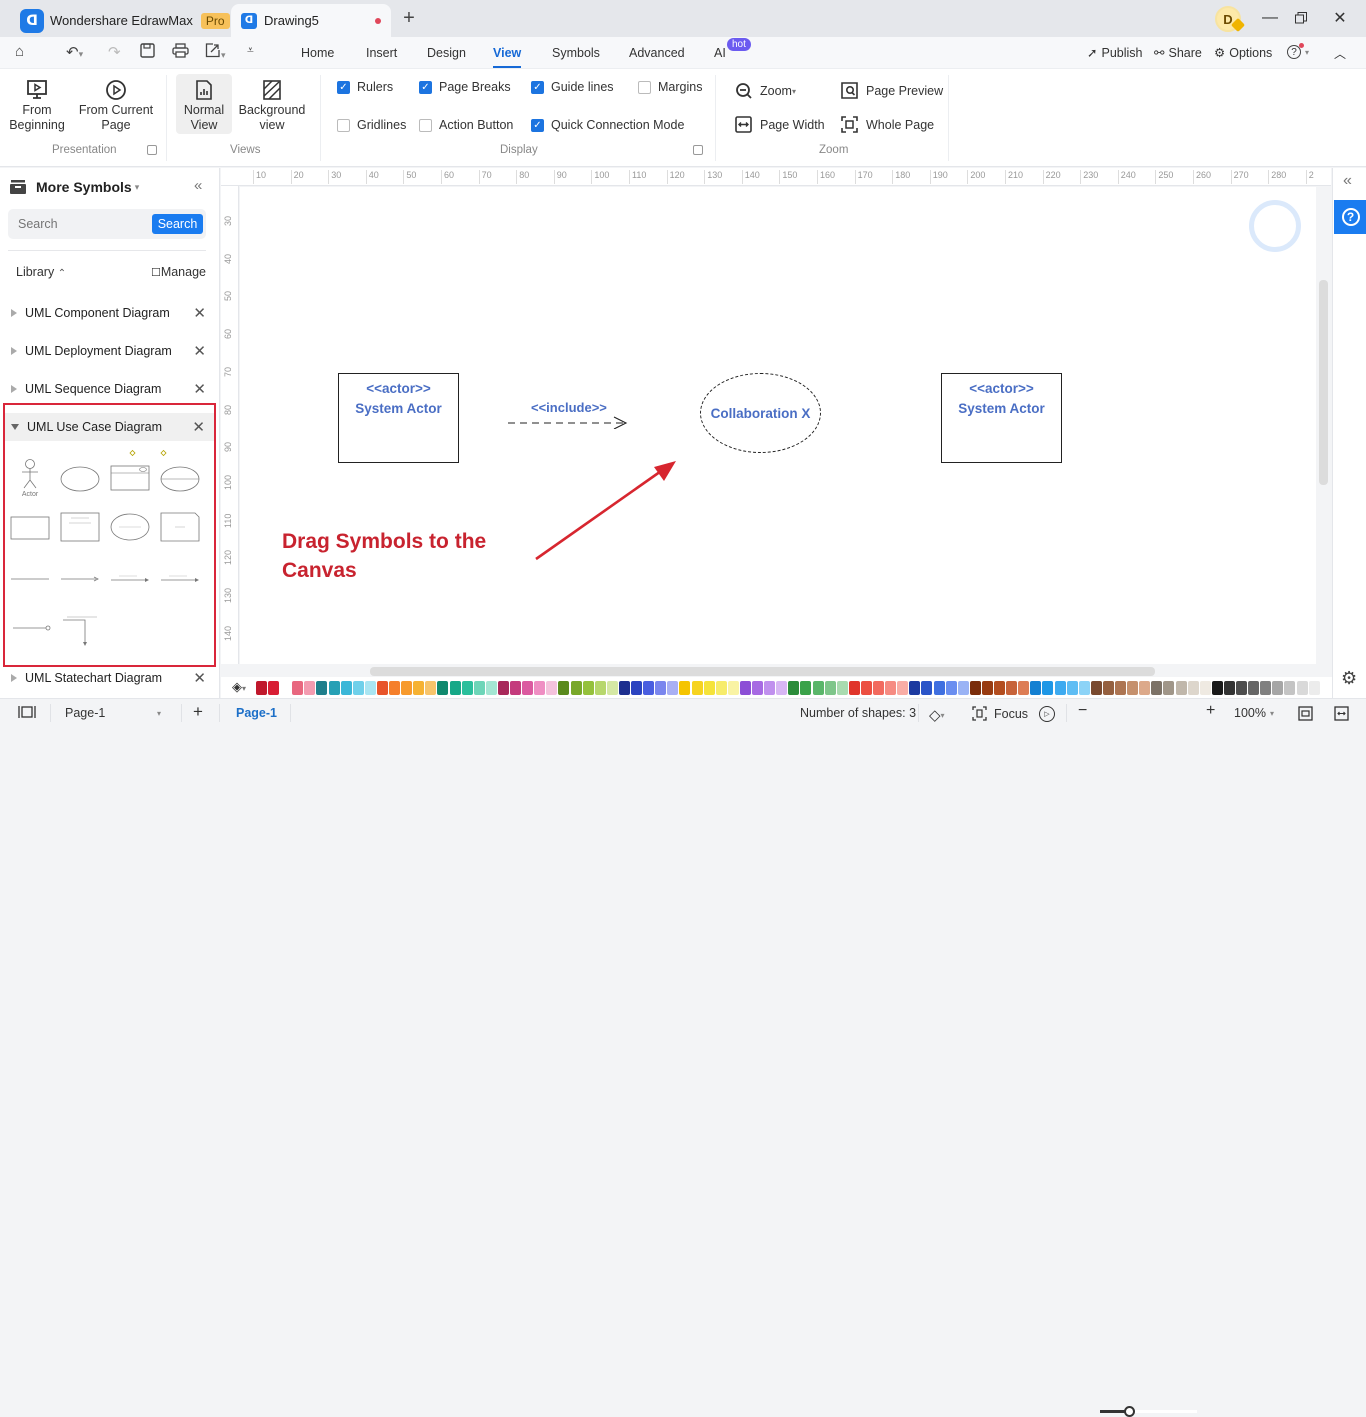  I want to click on presentation-dialog-launcher, so click(152, 150).